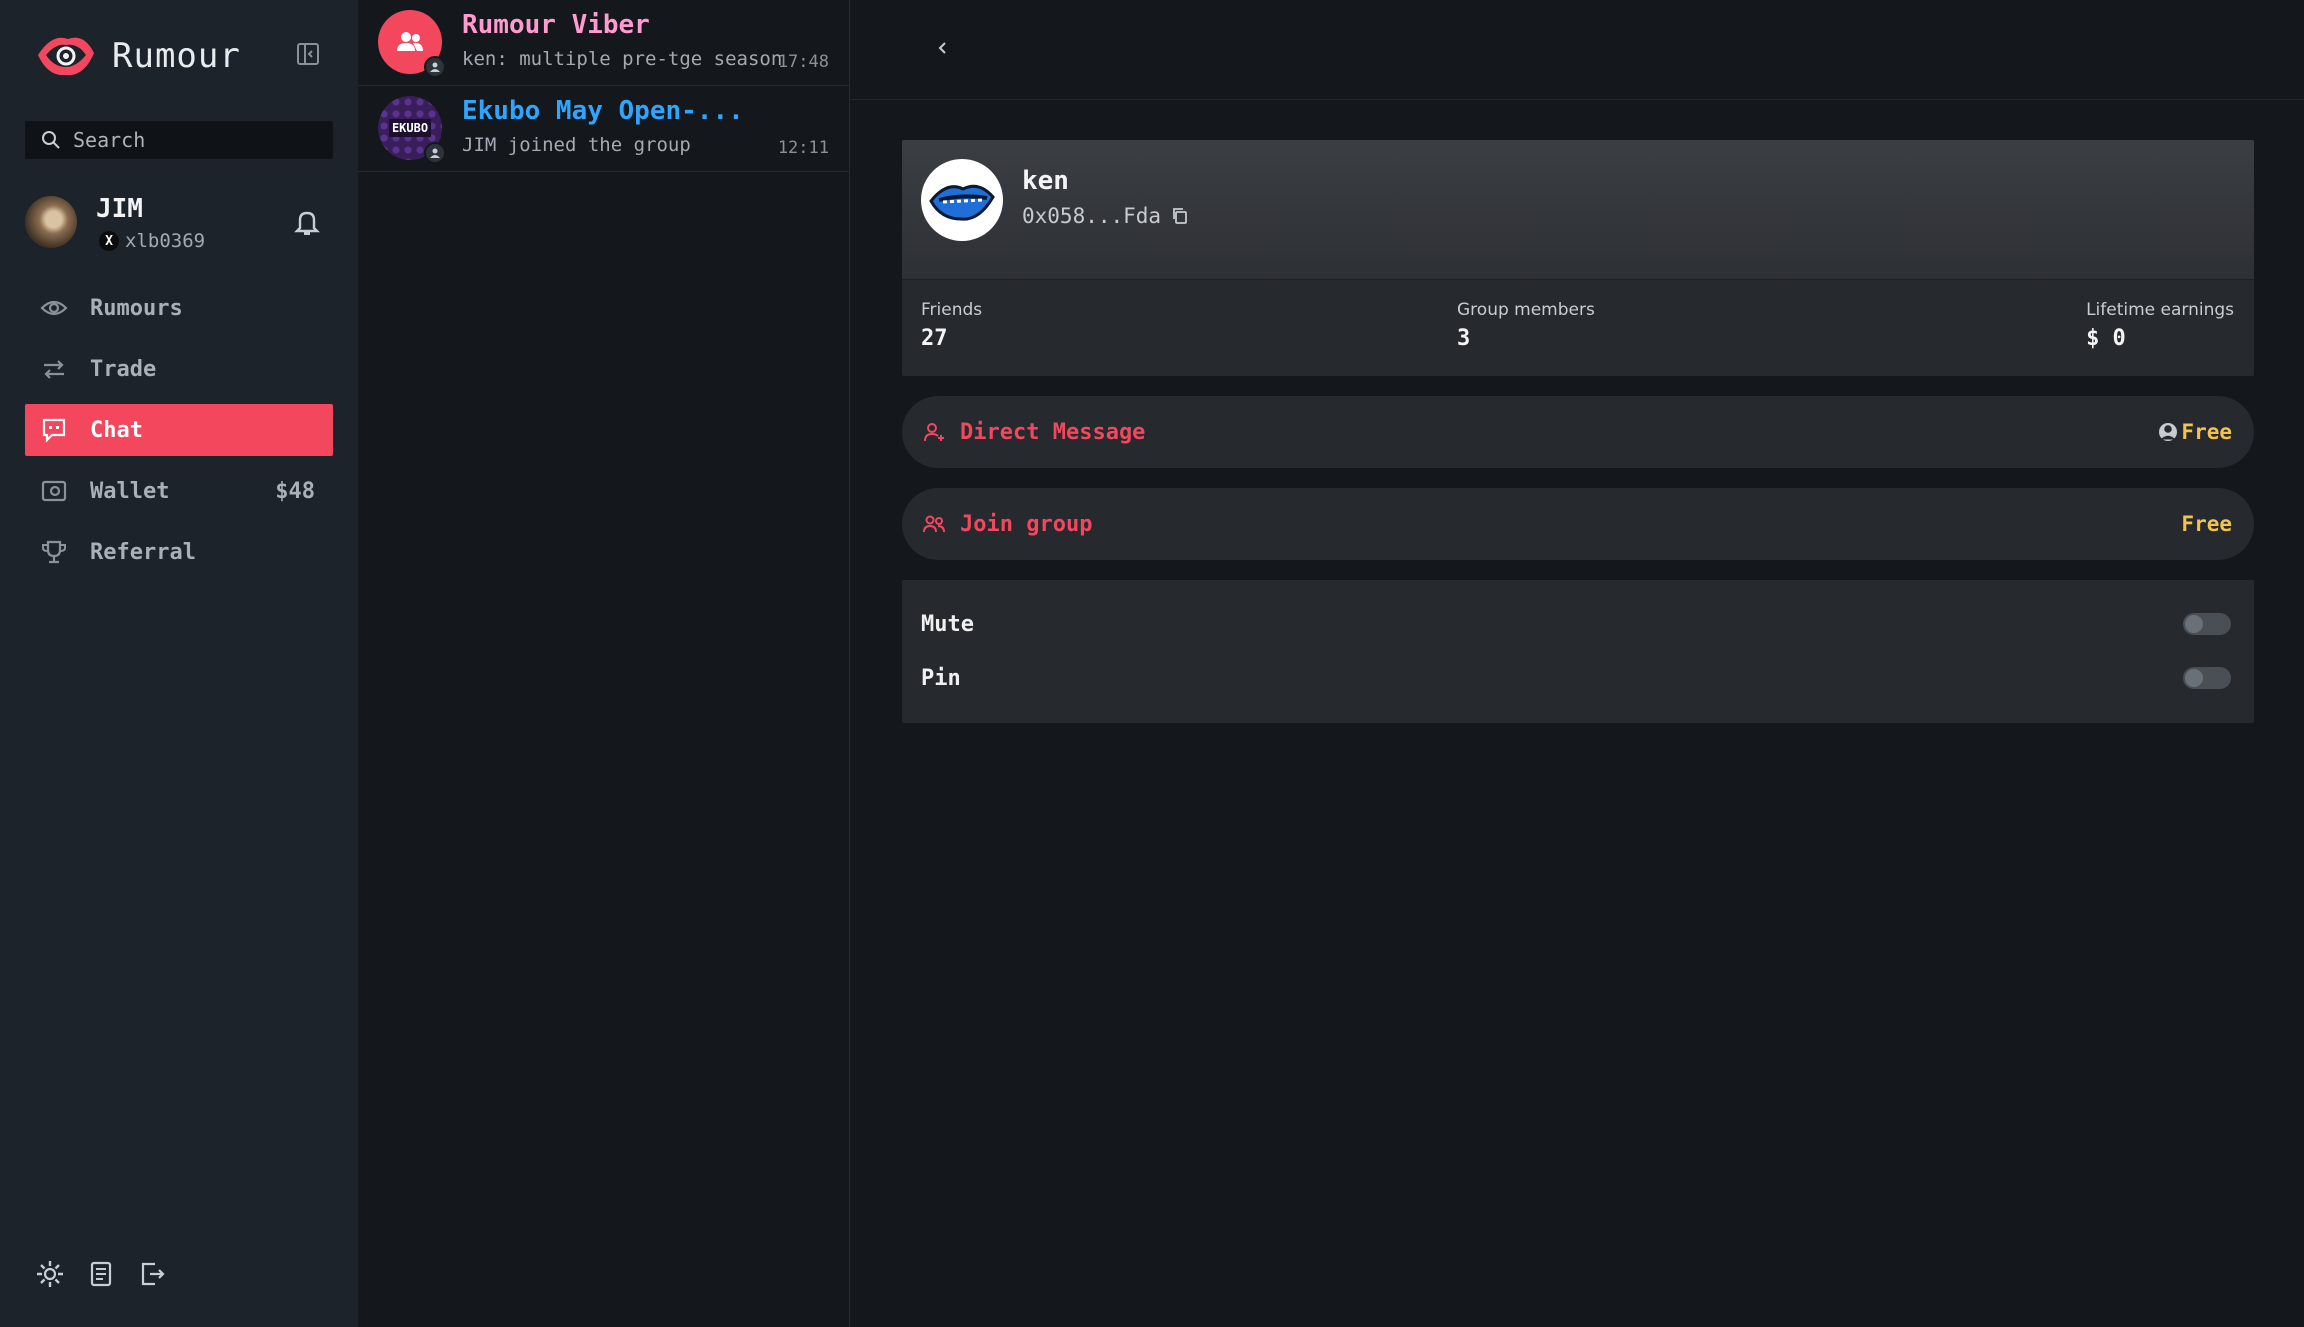 The width and height of the screenshot is (2304, 1327). I want to click on search-box, so click(179, 140).